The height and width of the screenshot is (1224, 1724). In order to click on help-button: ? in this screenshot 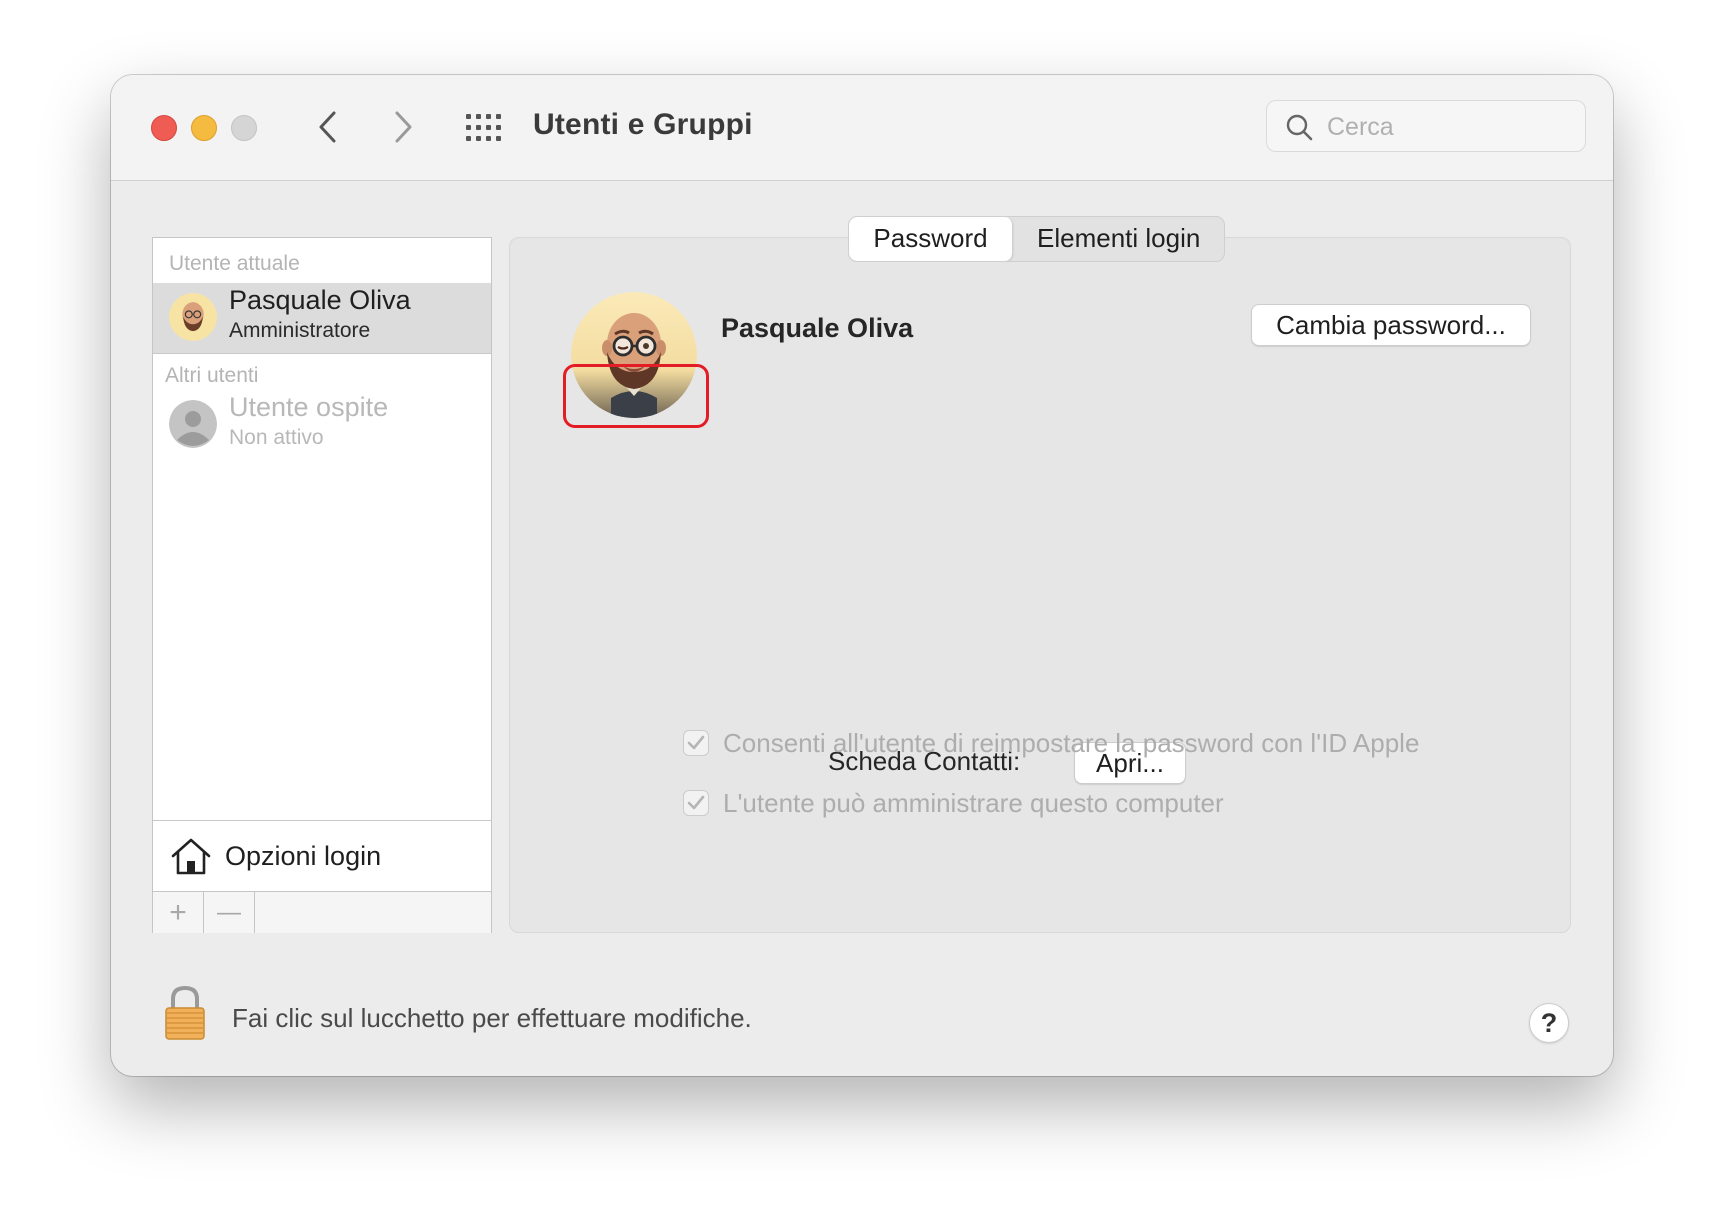, I will do `click(1549, 1023)`.